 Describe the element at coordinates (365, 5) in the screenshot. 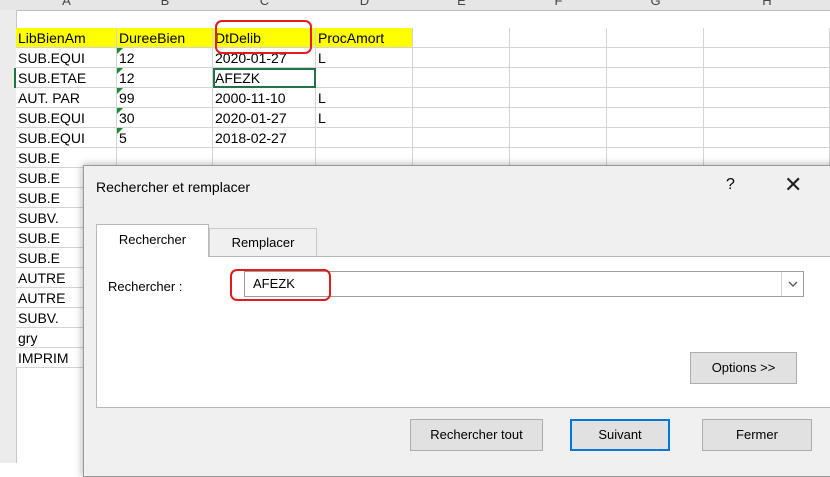

I see `column-header-d: D` at that location.